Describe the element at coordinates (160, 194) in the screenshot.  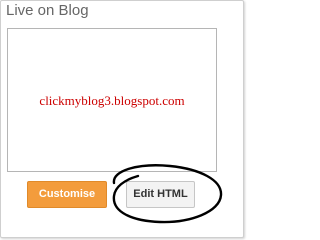
I see `edit-html-button: Edit HTML` at that location.